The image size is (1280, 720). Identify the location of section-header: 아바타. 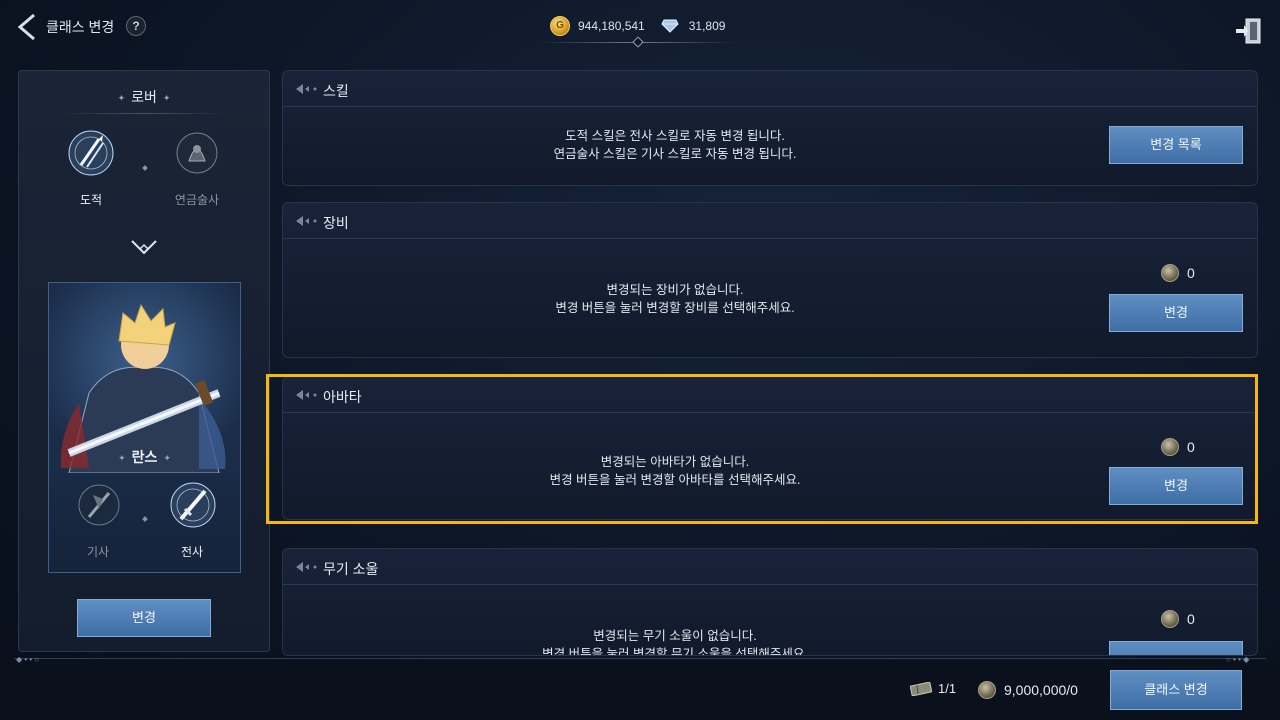
(770, 395).